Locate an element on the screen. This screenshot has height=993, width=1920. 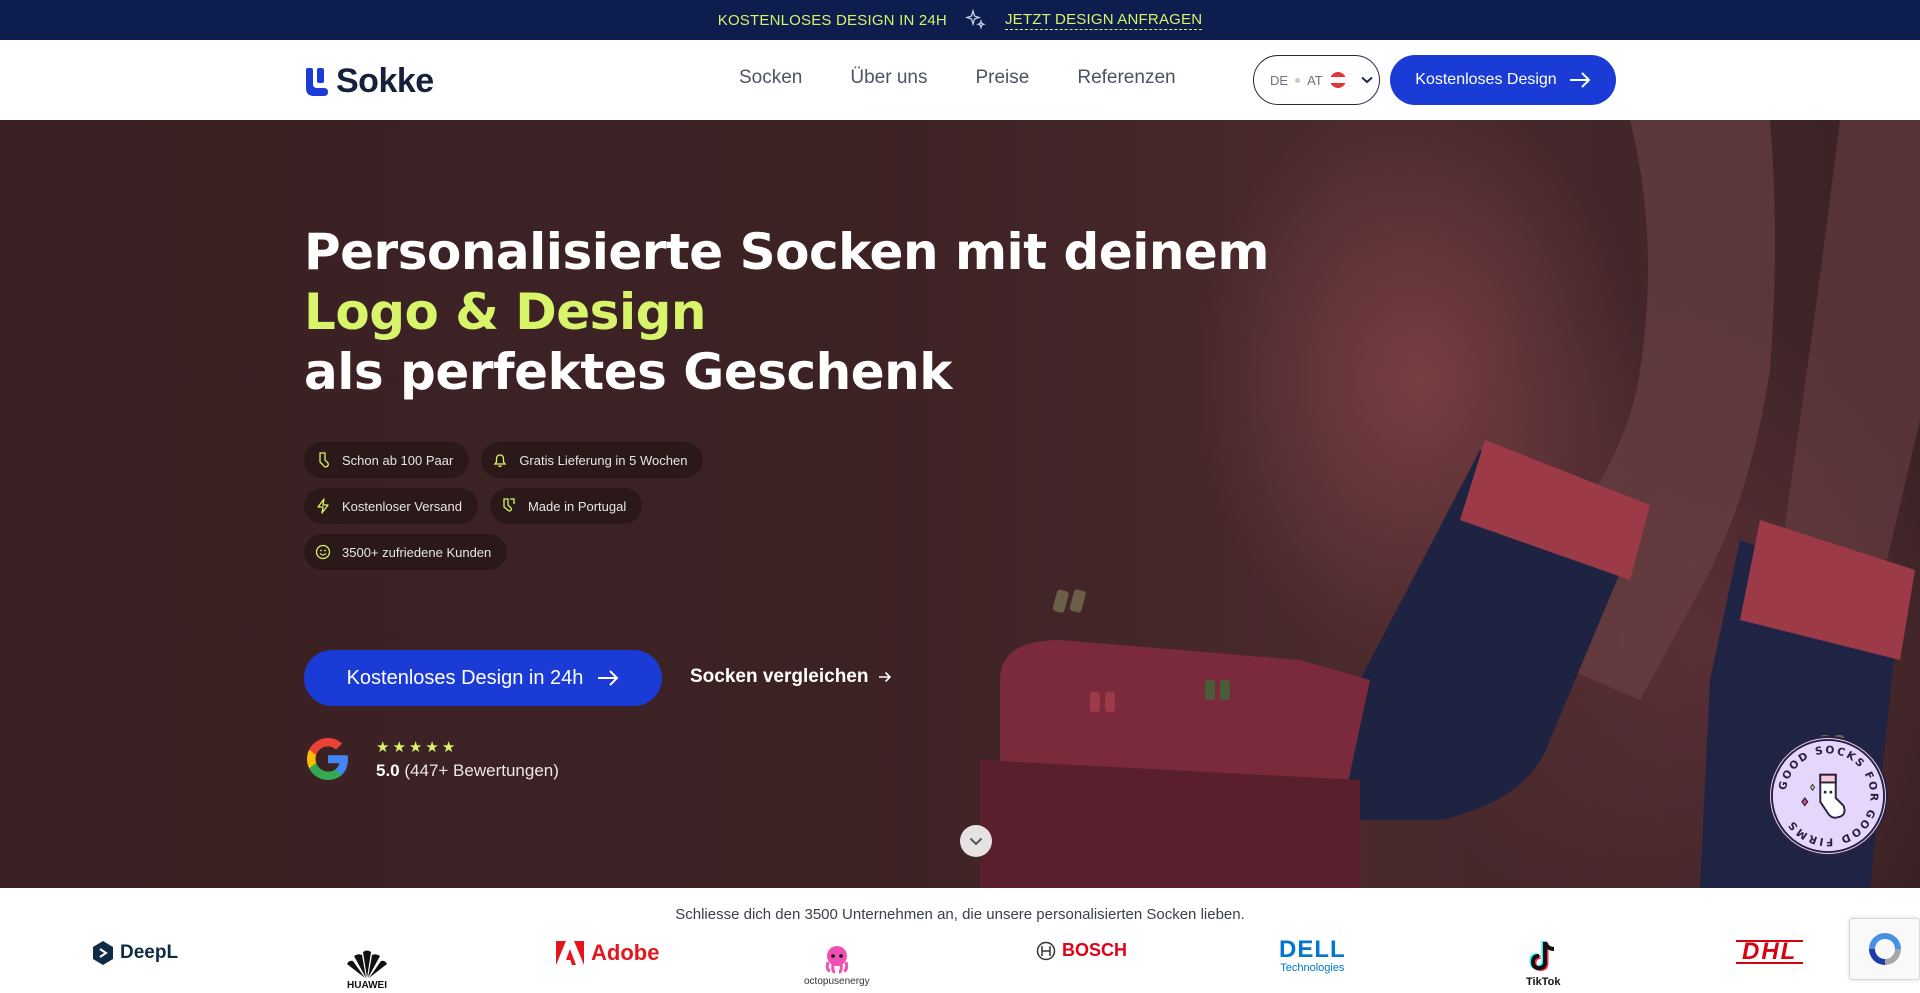
logo-mark-icon is located at coordinates (317, 81).